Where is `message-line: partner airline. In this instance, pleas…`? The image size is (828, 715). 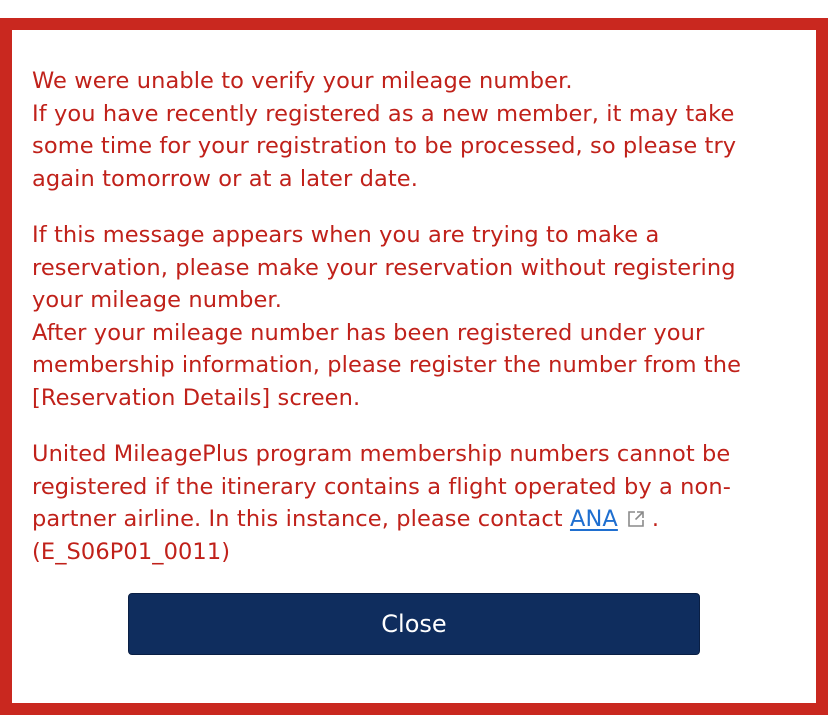 message-line: partner airline. In this instance, pleas… is located at coordinates (301, 519).